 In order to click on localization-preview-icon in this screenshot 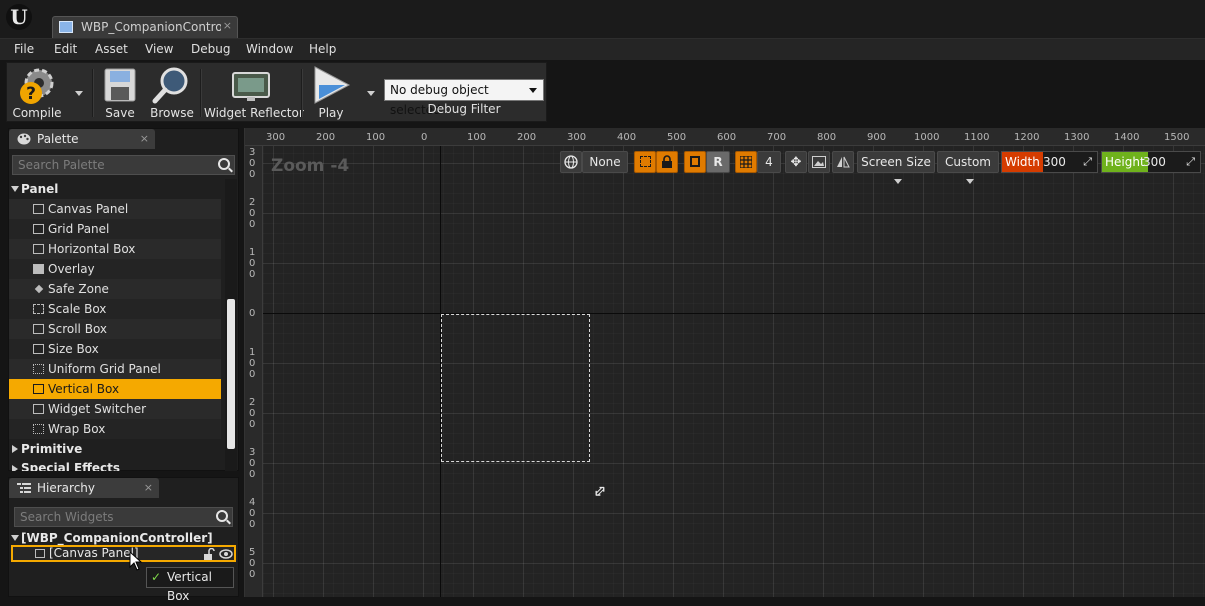, I will do `click(571, 162)`.